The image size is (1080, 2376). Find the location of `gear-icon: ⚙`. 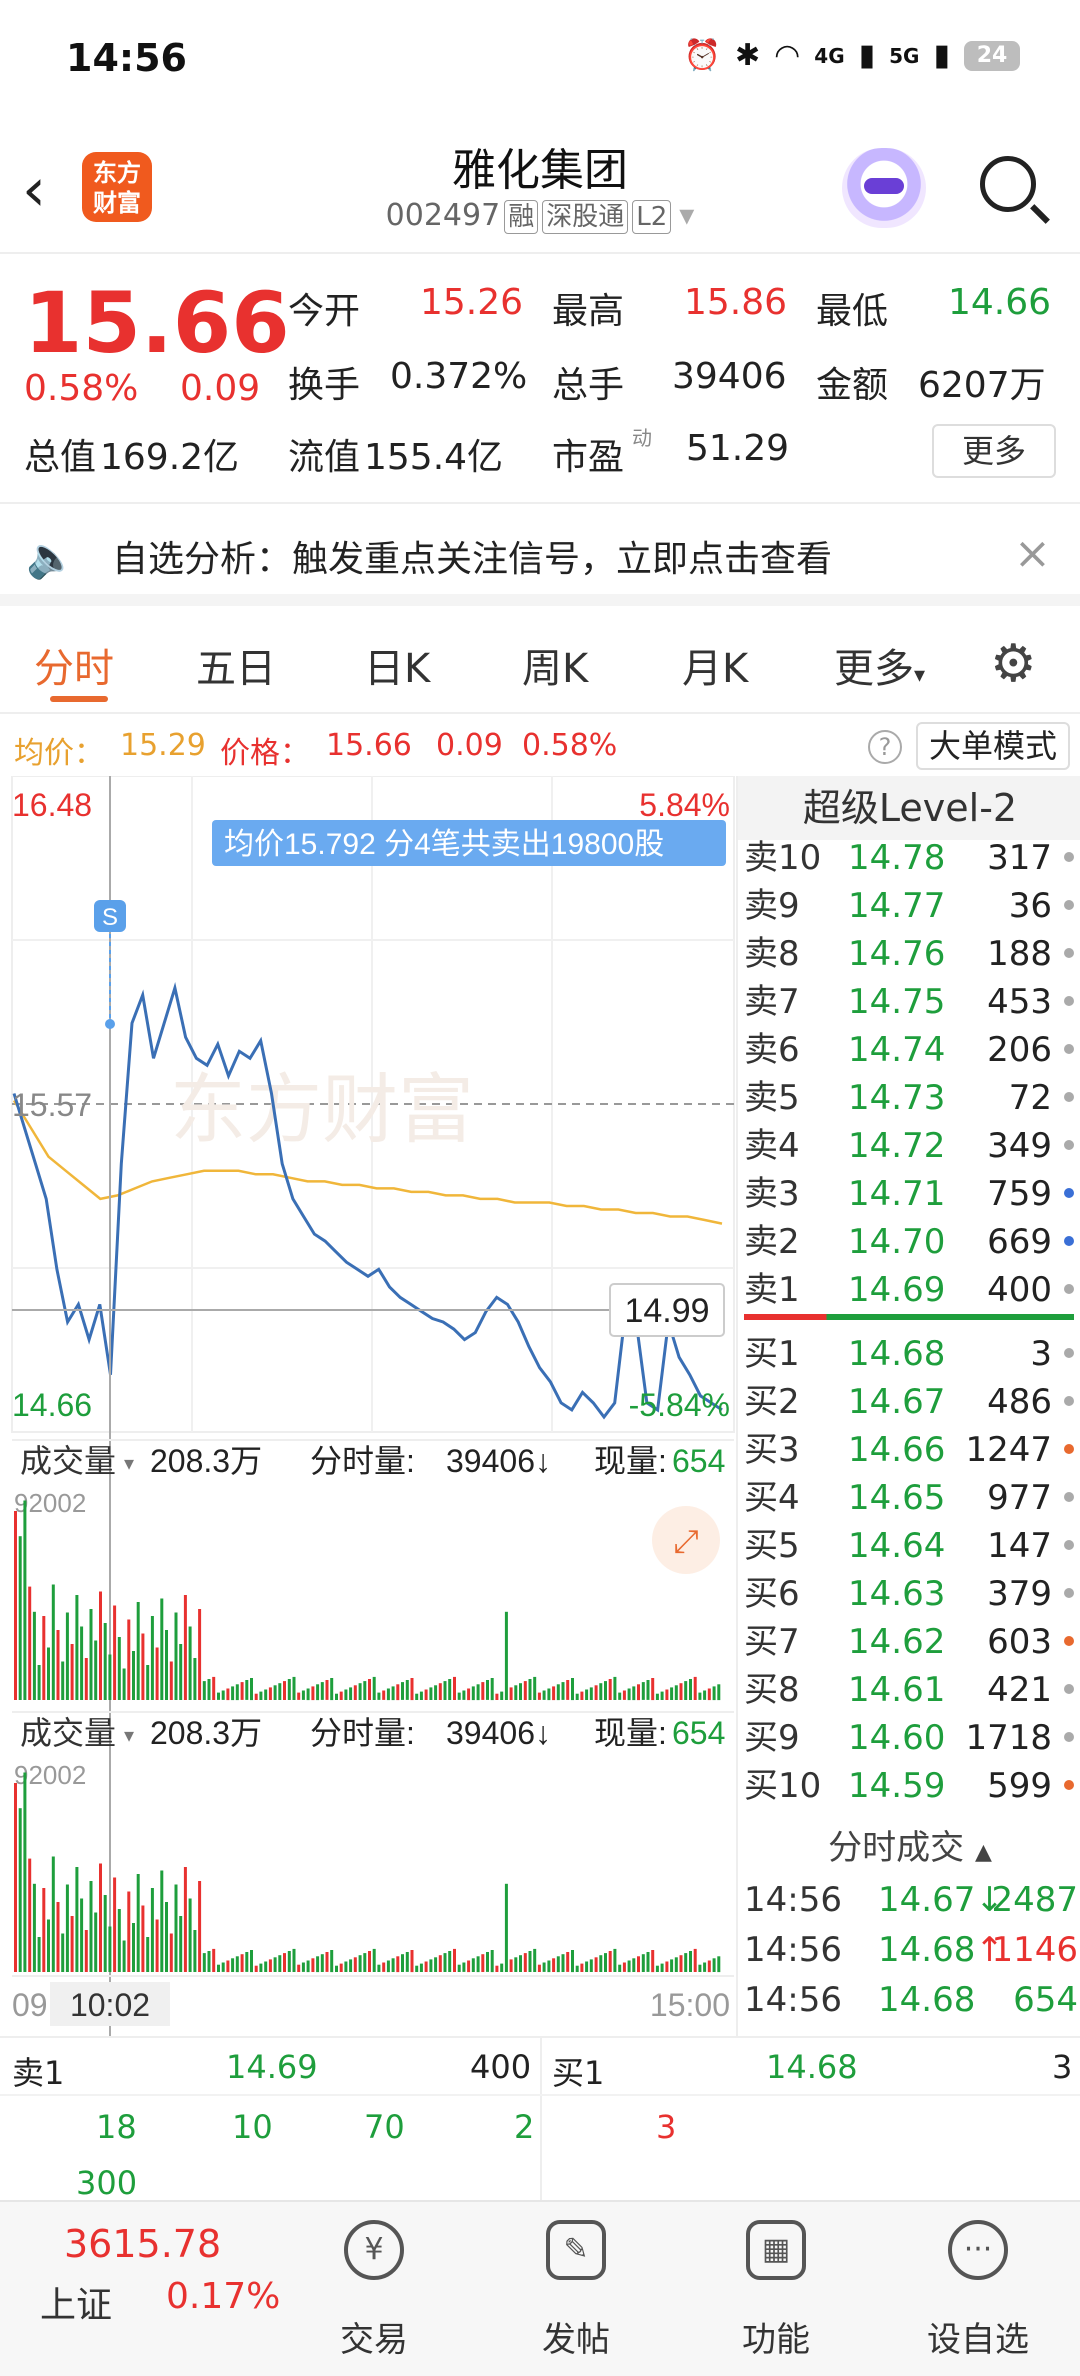

gear-icon: ⚙ is located at coordinates (1013, 664).